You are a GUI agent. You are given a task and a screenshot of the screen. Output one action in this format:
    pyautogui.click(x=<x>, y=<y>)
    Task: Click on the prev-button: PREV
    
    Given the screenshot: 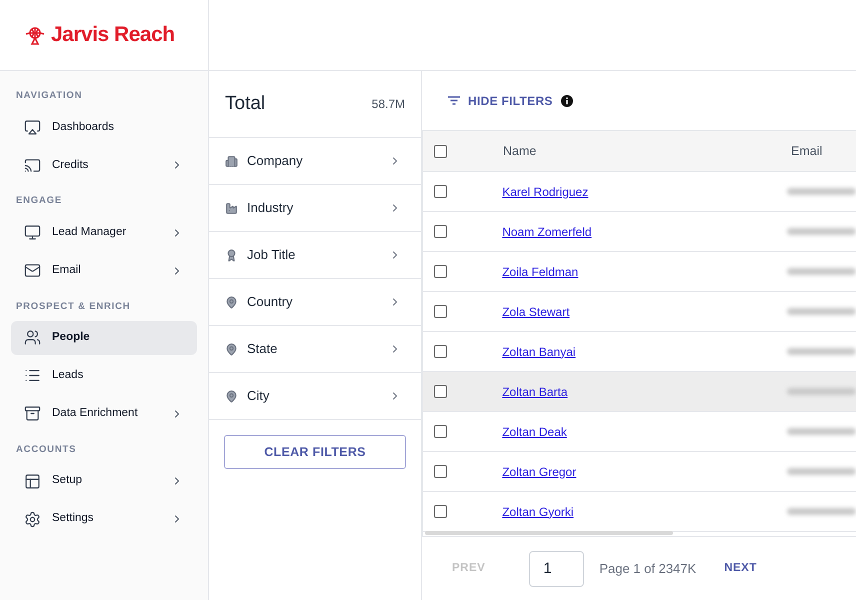 What is the action you would take?
    pyautogui.click(x=469, y=569)
    